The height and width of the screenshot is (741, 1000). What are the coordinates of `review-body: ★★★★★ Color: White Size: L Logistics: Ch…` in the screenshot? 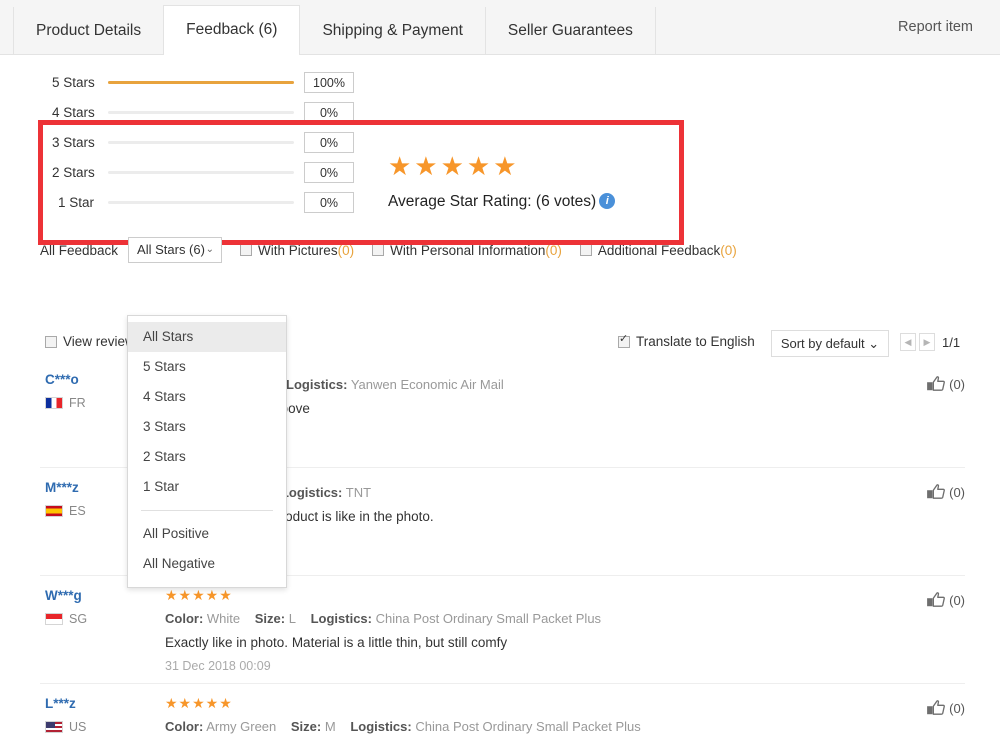 It's located at (520, 629).